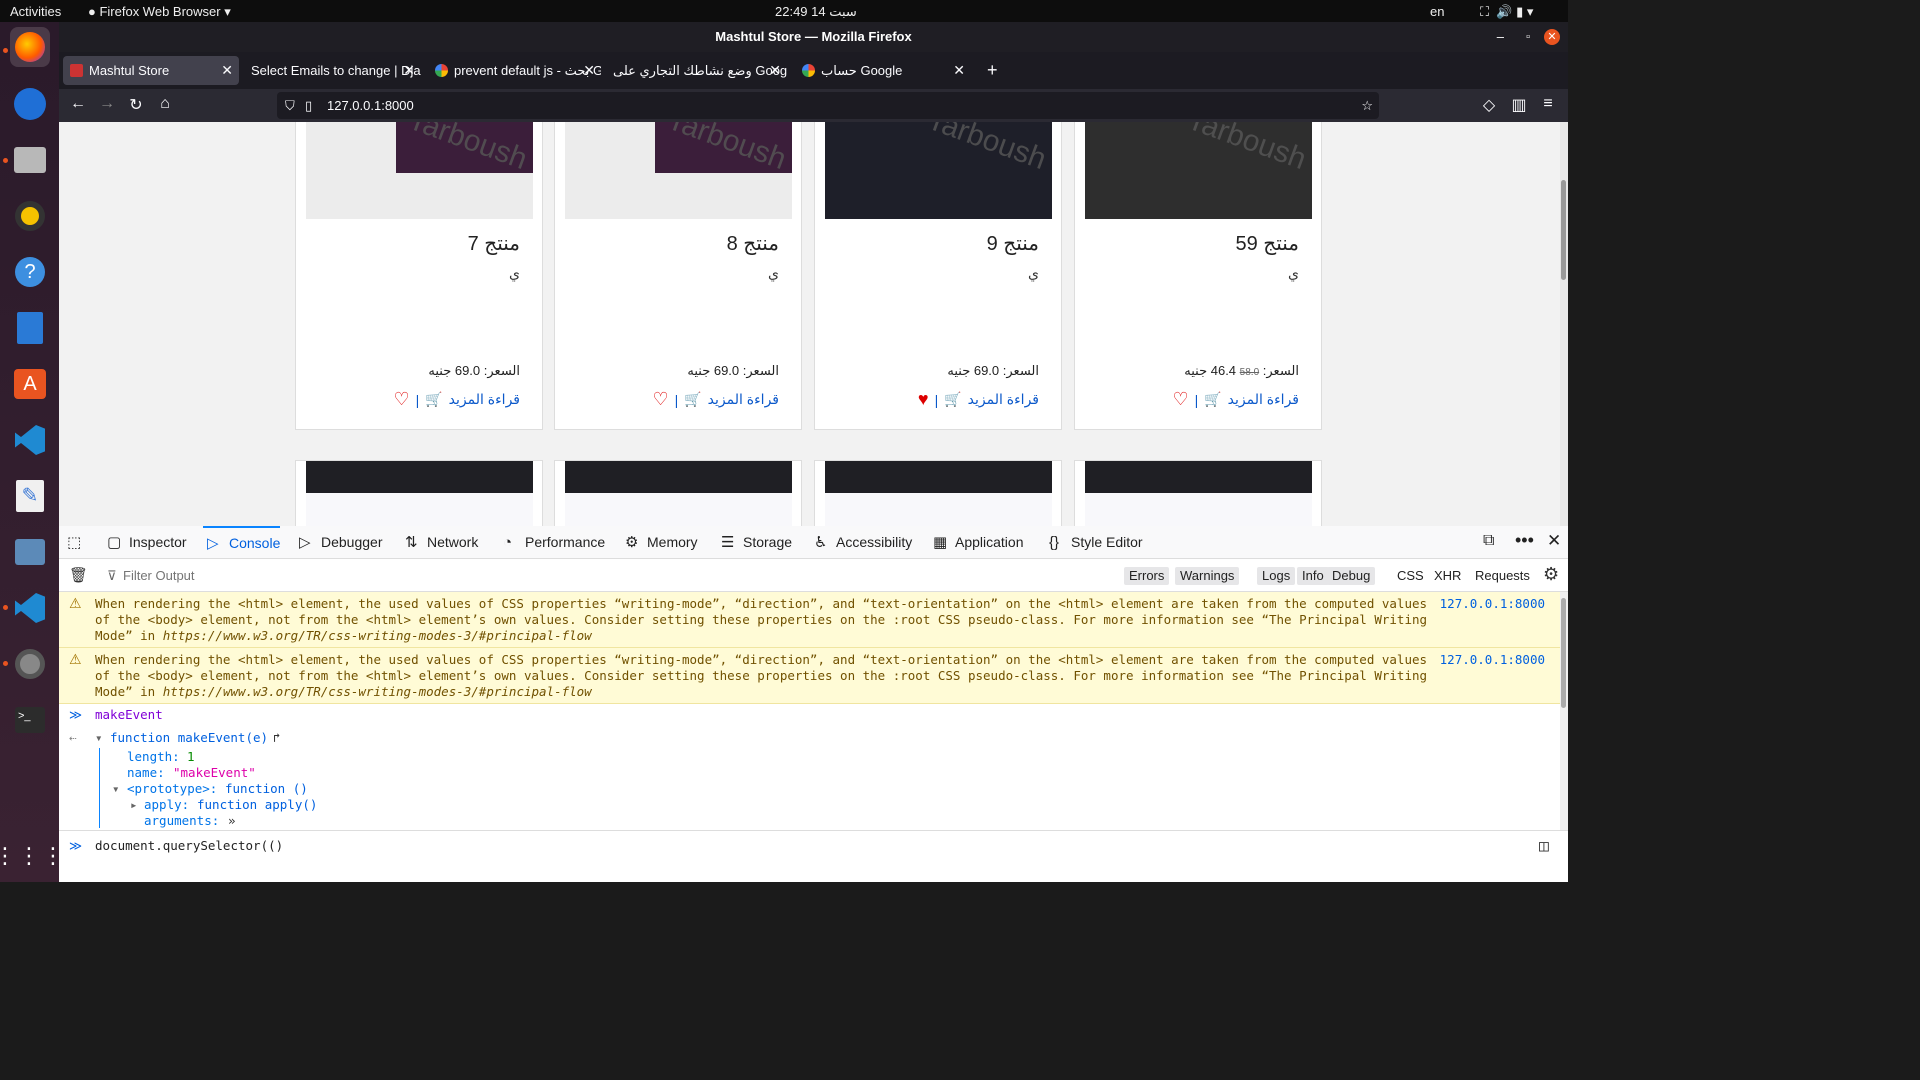  Describe the element at coordinates (923, 399) in the screenshot. I see `heart-filled-icon: ♥` at that location.